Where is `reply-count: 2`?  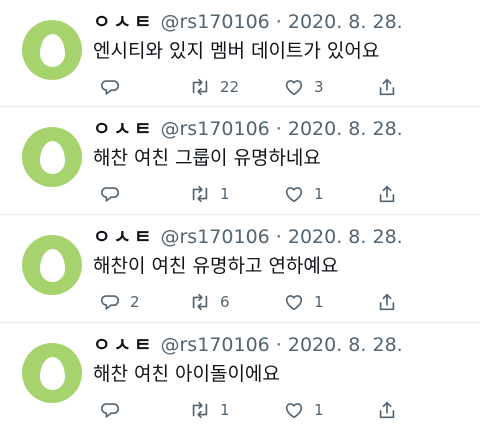
reply-count: 2 is located at coordinates (135, 302).